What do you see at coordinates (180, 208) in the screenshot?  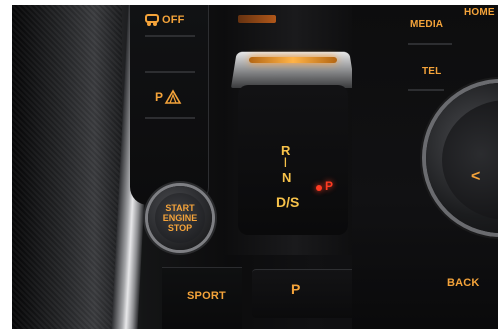 I see `start-label: START` at bounding box center [180, 208].